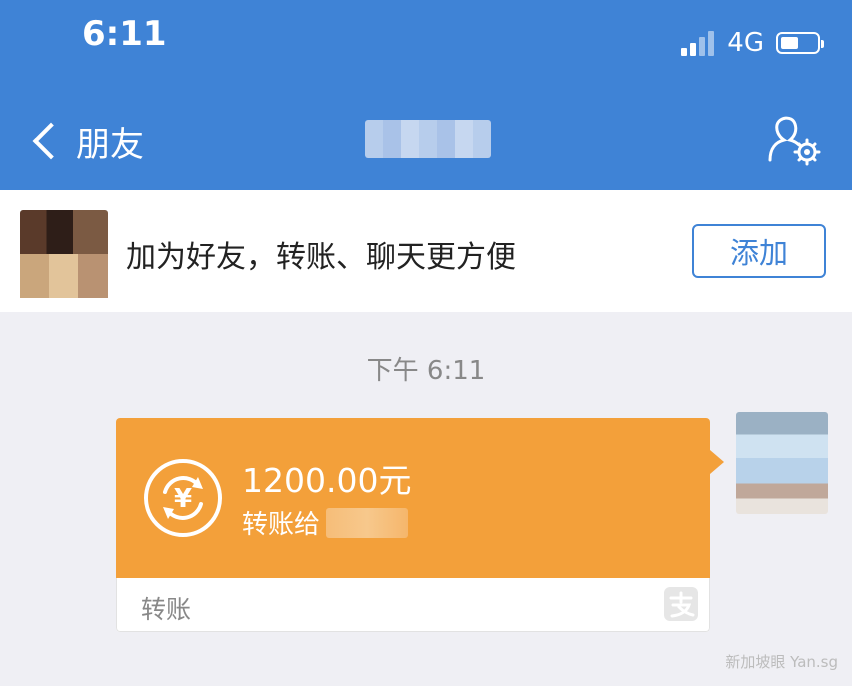 This screenshot has height=686, width=852. What do you see at coordinates (681, 604) in the screenshot?
I see `alipay-icon` at bounding box center [681, 604].